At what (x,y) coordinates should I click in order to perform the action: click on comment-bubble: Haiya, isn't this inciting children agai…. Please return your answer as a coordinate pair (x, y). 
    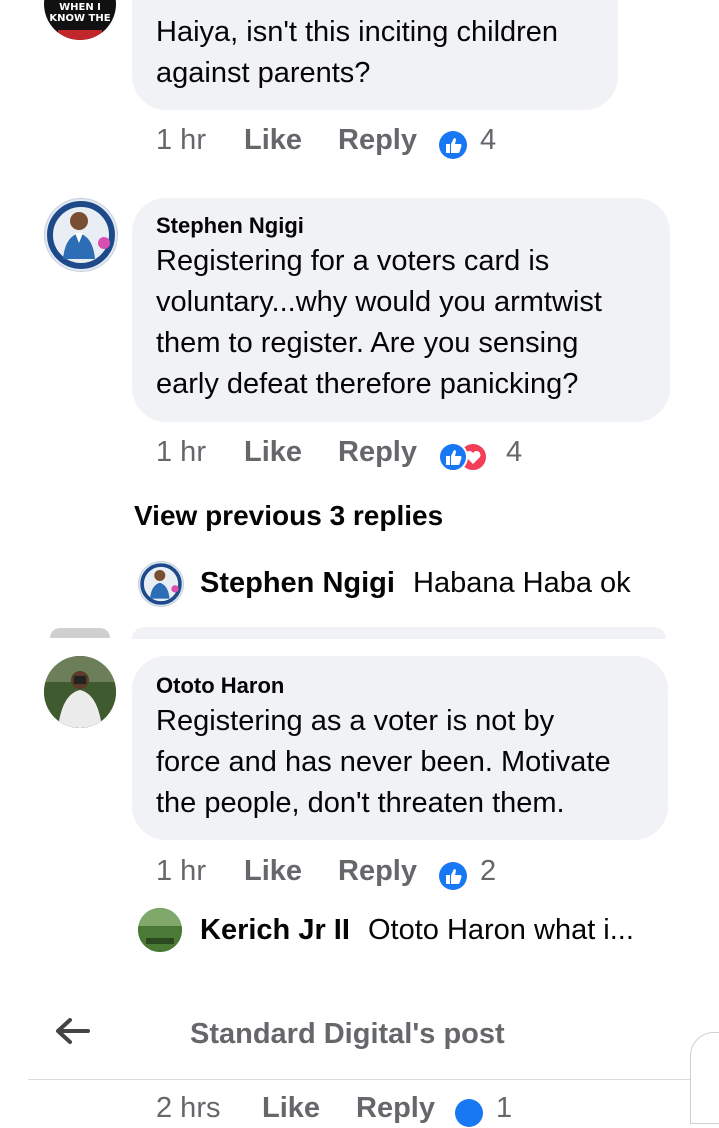
    Looking at the image, I should click on (375, 55).